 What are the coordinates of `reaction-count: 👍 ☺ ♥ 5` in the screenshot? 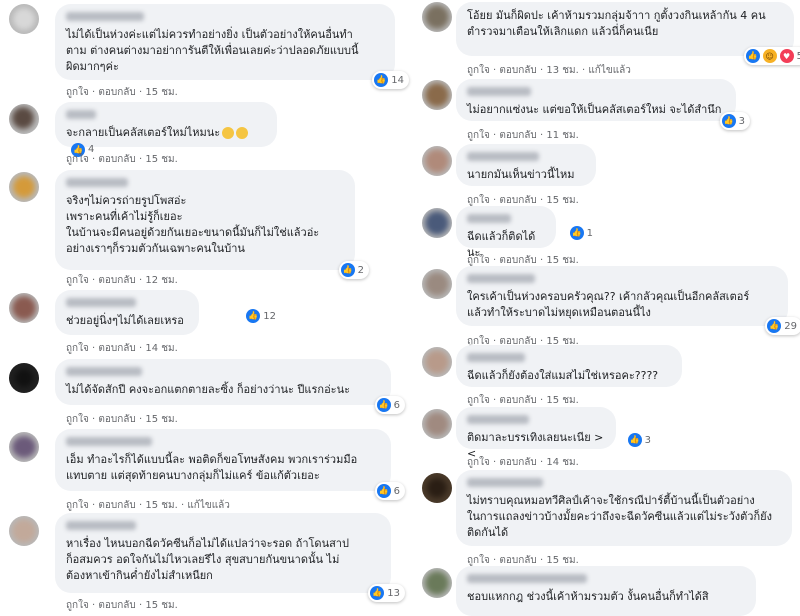 It's located at (771, 56).